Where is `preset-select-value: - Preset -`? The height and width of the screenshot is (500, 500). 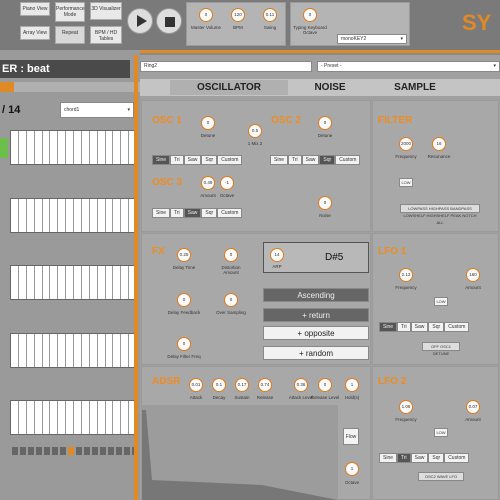 preset-select-value: - Preset - is located at coordinates (331, 66).